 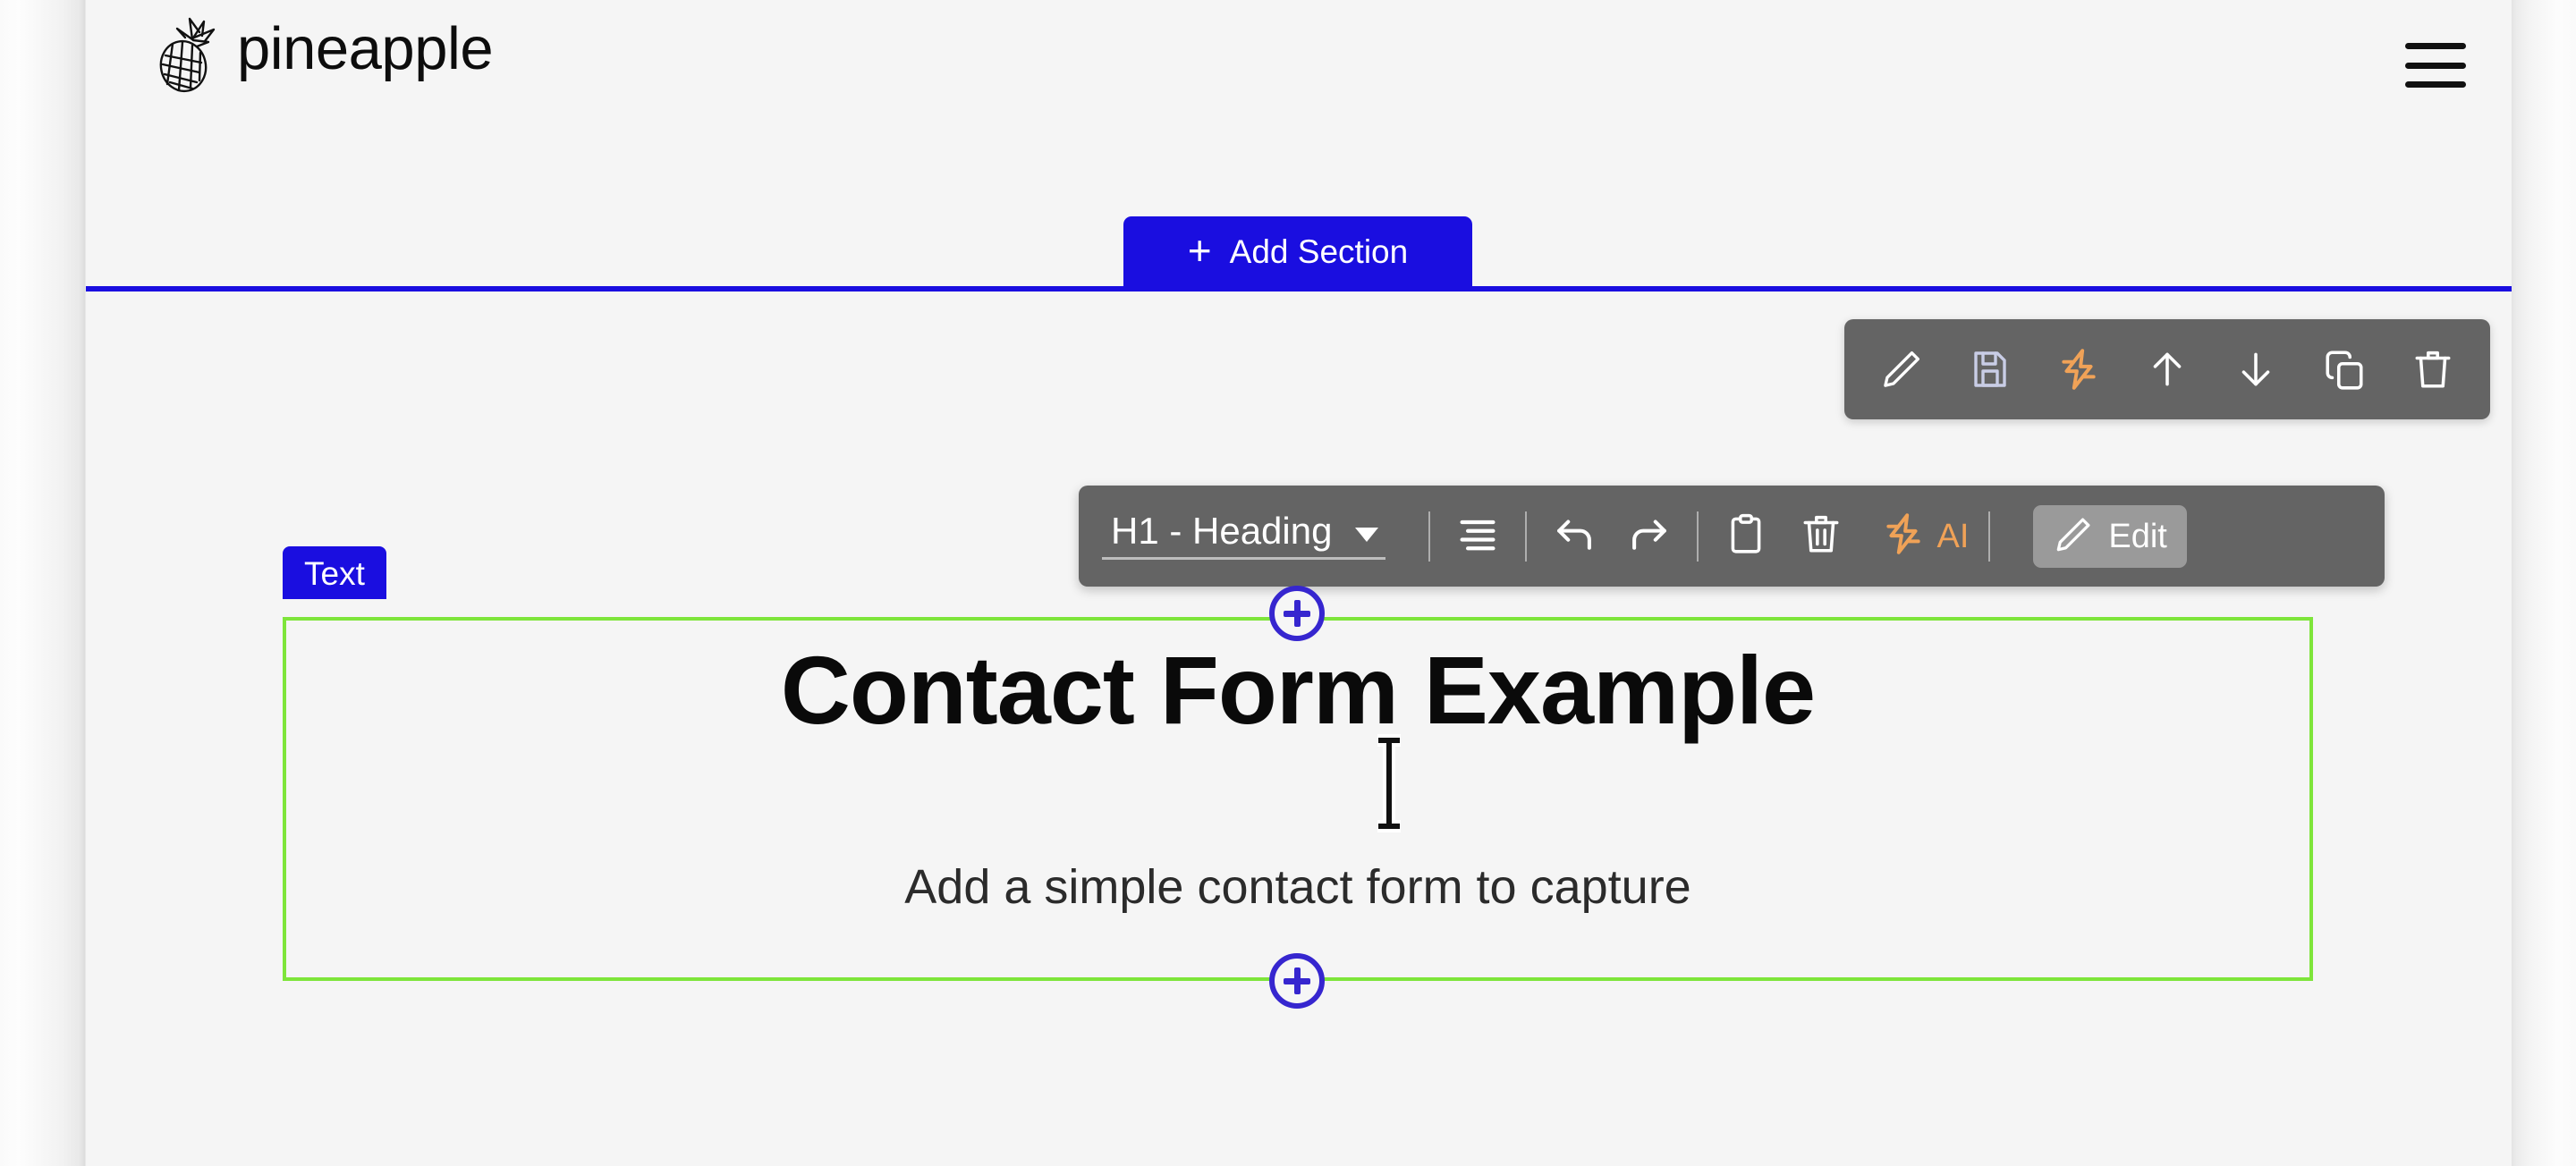 I want to click on text-style-select: H1 - Heading, so click(x=1244, y=535).